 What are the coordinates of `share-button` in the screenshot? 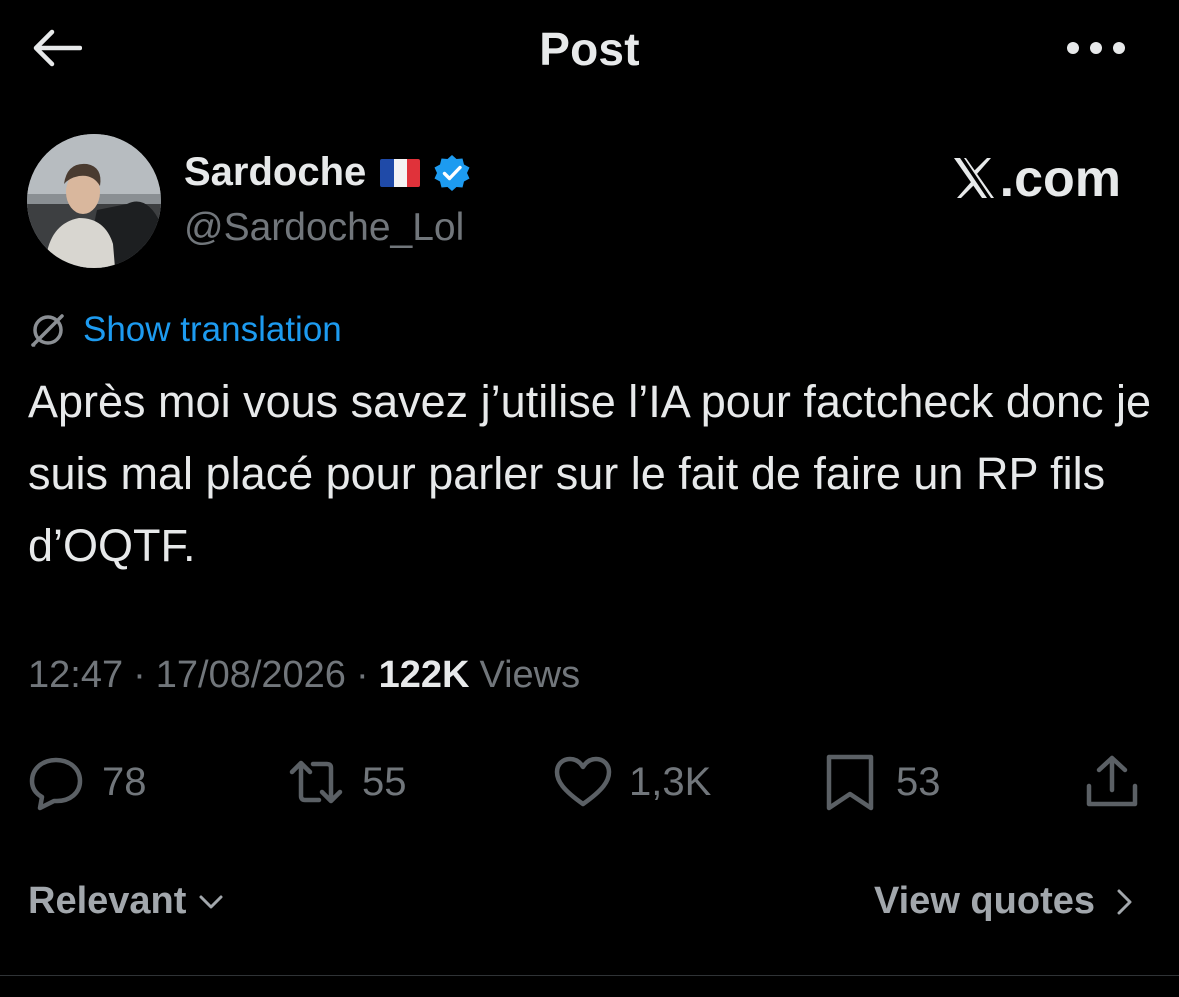 It's located at (1112, 782).